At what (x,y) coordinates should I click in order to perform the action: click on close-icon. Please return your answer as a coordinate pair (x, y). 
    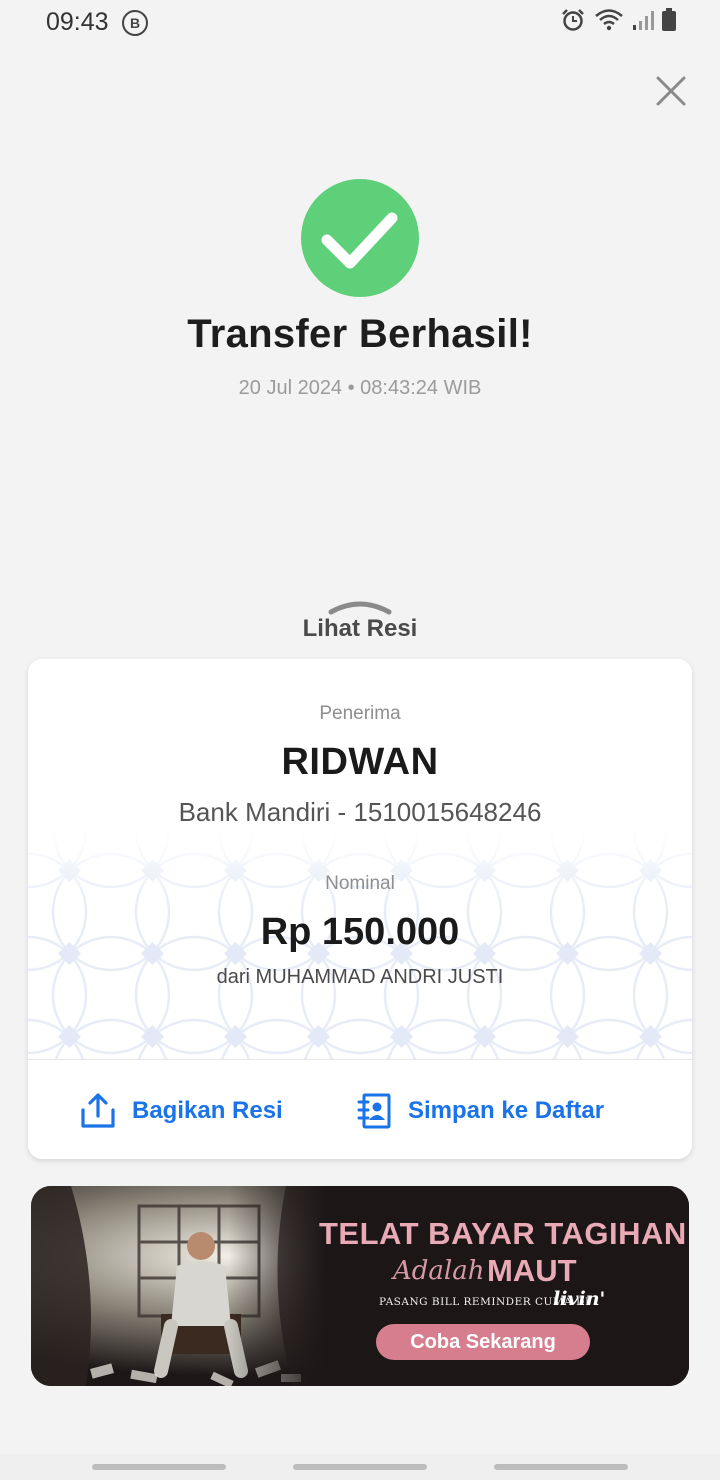
    Looking at the image, I should click on (671, 91).